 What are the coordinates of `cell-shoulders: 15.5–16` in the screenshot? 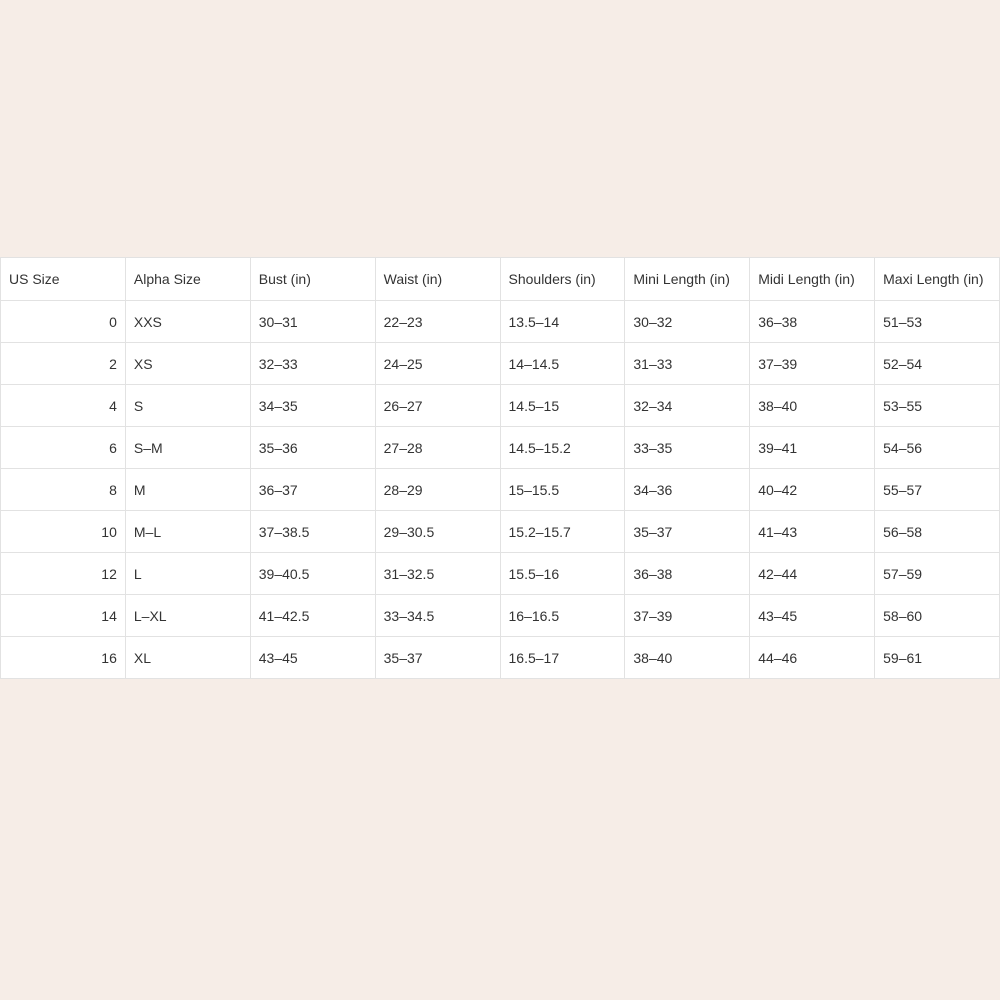 It's located at (562, 573).